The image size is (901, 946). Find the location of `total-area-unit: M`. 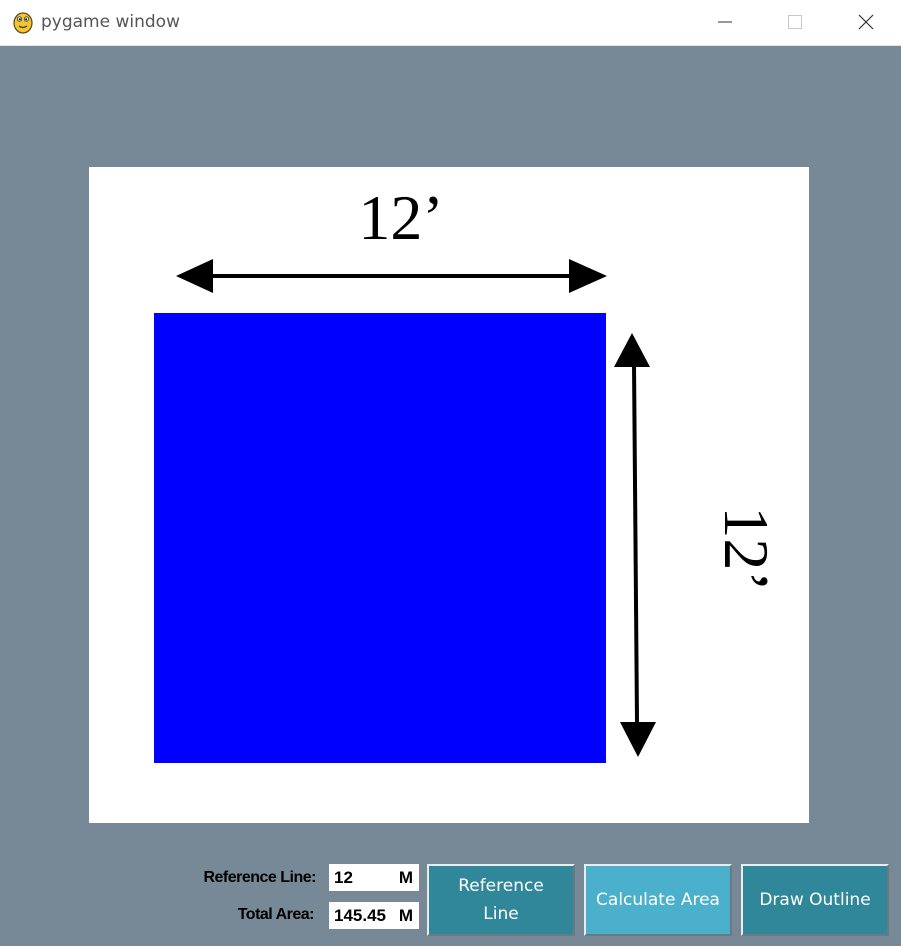

total-area-unit: M is located at coordinates (405, 915).